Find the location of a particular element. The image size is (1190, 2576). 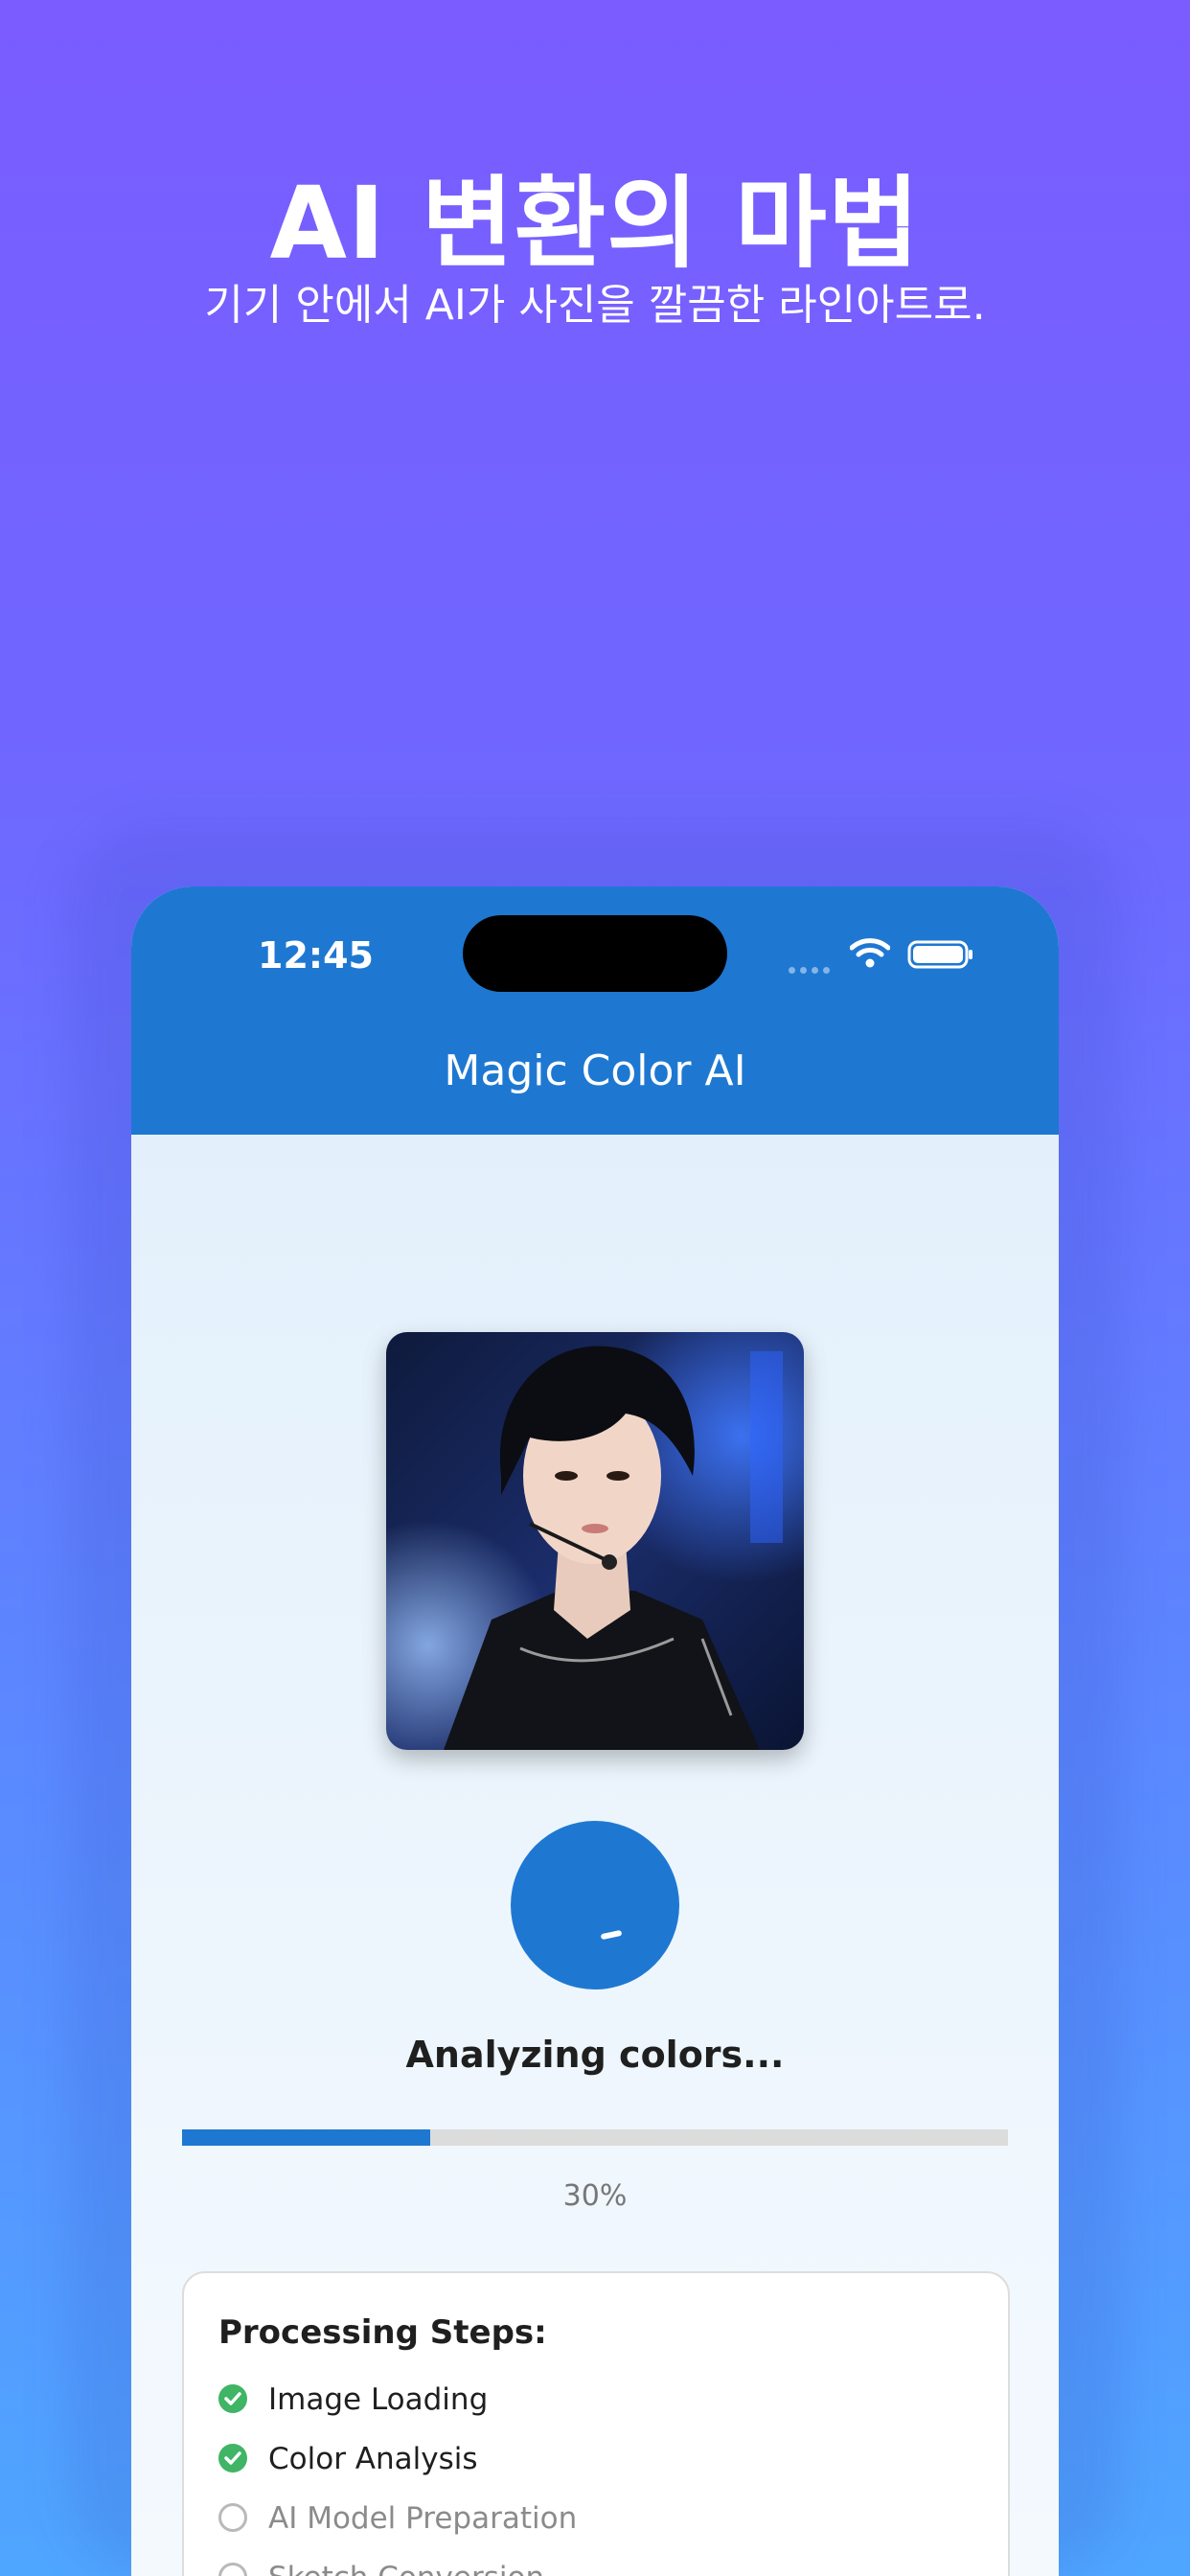

signal-icon is located at coordinates (812, 966).